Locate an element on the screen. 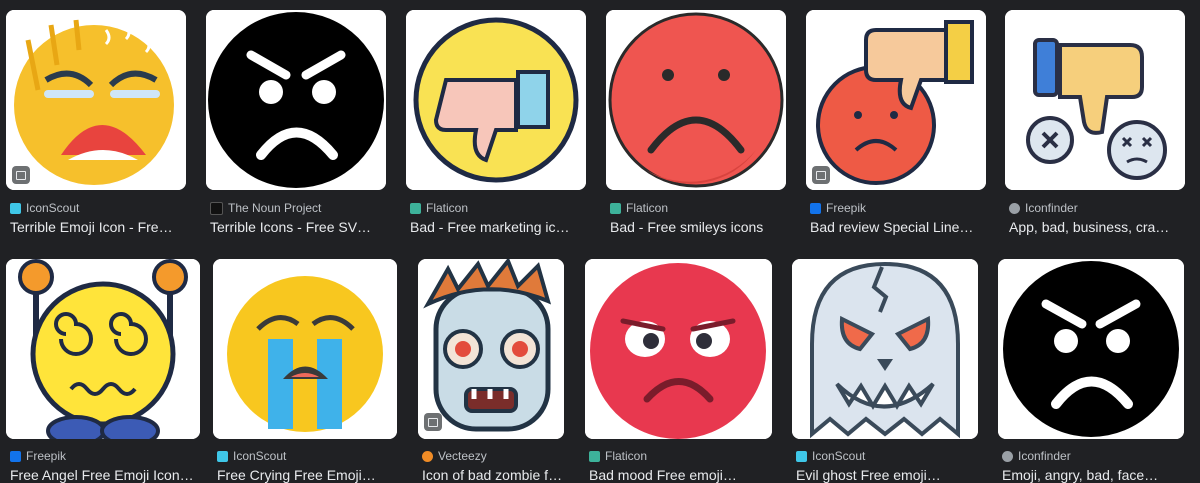 The width and height of the screenshot is (1200, 483). bad-review-thumb-face-icon is located at coordinates (896, 100).